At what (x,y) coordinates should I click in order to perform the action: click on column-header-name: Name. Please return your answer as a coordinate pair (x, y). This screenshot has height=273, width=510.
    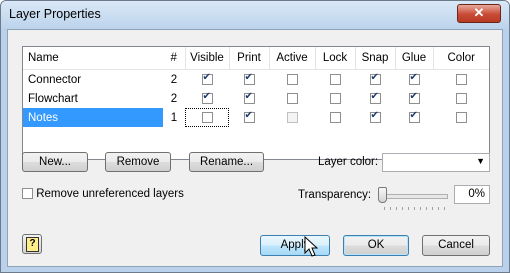
    Looking at the image, I should click on (93, 58).